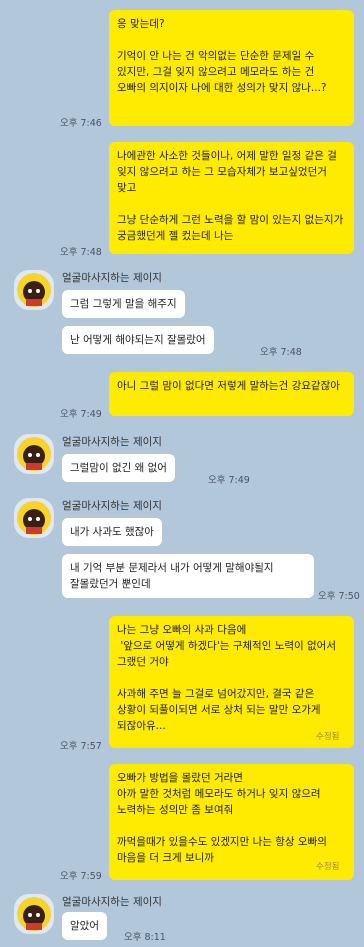 The height and width of the screenshot is (947, 364). Describe the element at coordinates (123, 304) in the screenshot. I see `other-message-bubble: 그럼 그렇게 말을 해주지` at that location.